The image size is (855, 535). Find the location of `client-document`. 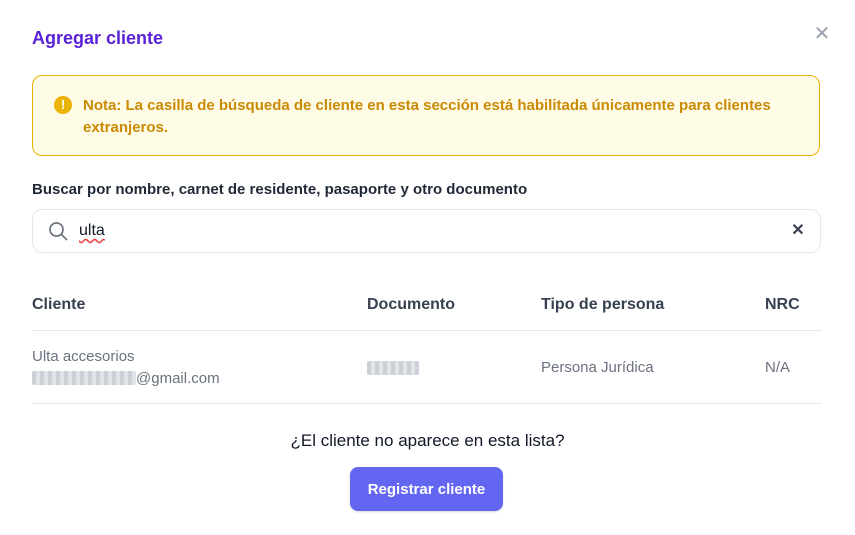

client-document is located at coordinates (393, 368).